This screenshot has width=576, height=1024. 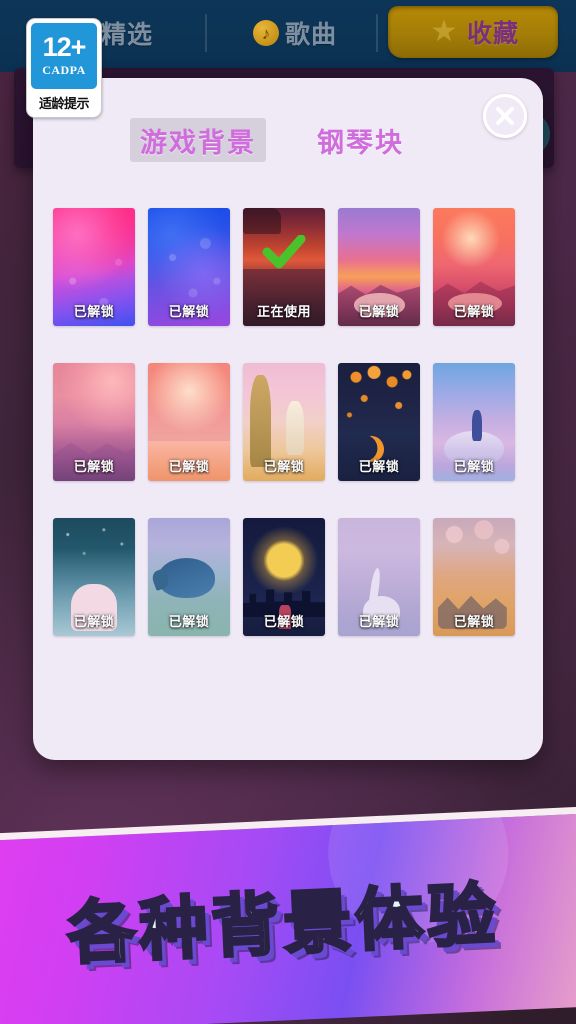 I want to click on dialog-tab-bar: 游戏背景 钢琴块, so click(x=288, y=142).